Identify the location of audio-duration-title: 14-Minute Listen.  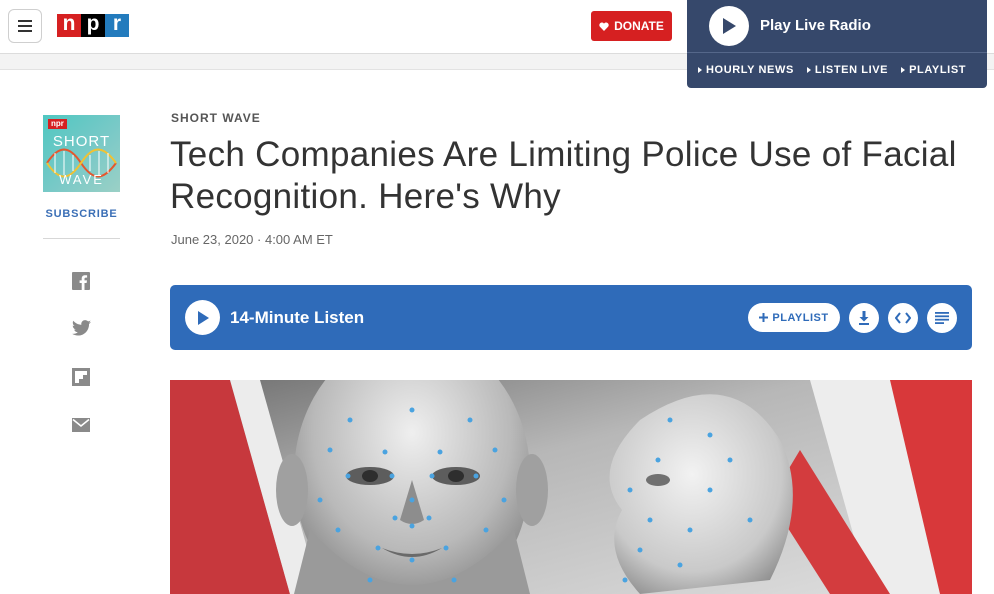
(297, 317).